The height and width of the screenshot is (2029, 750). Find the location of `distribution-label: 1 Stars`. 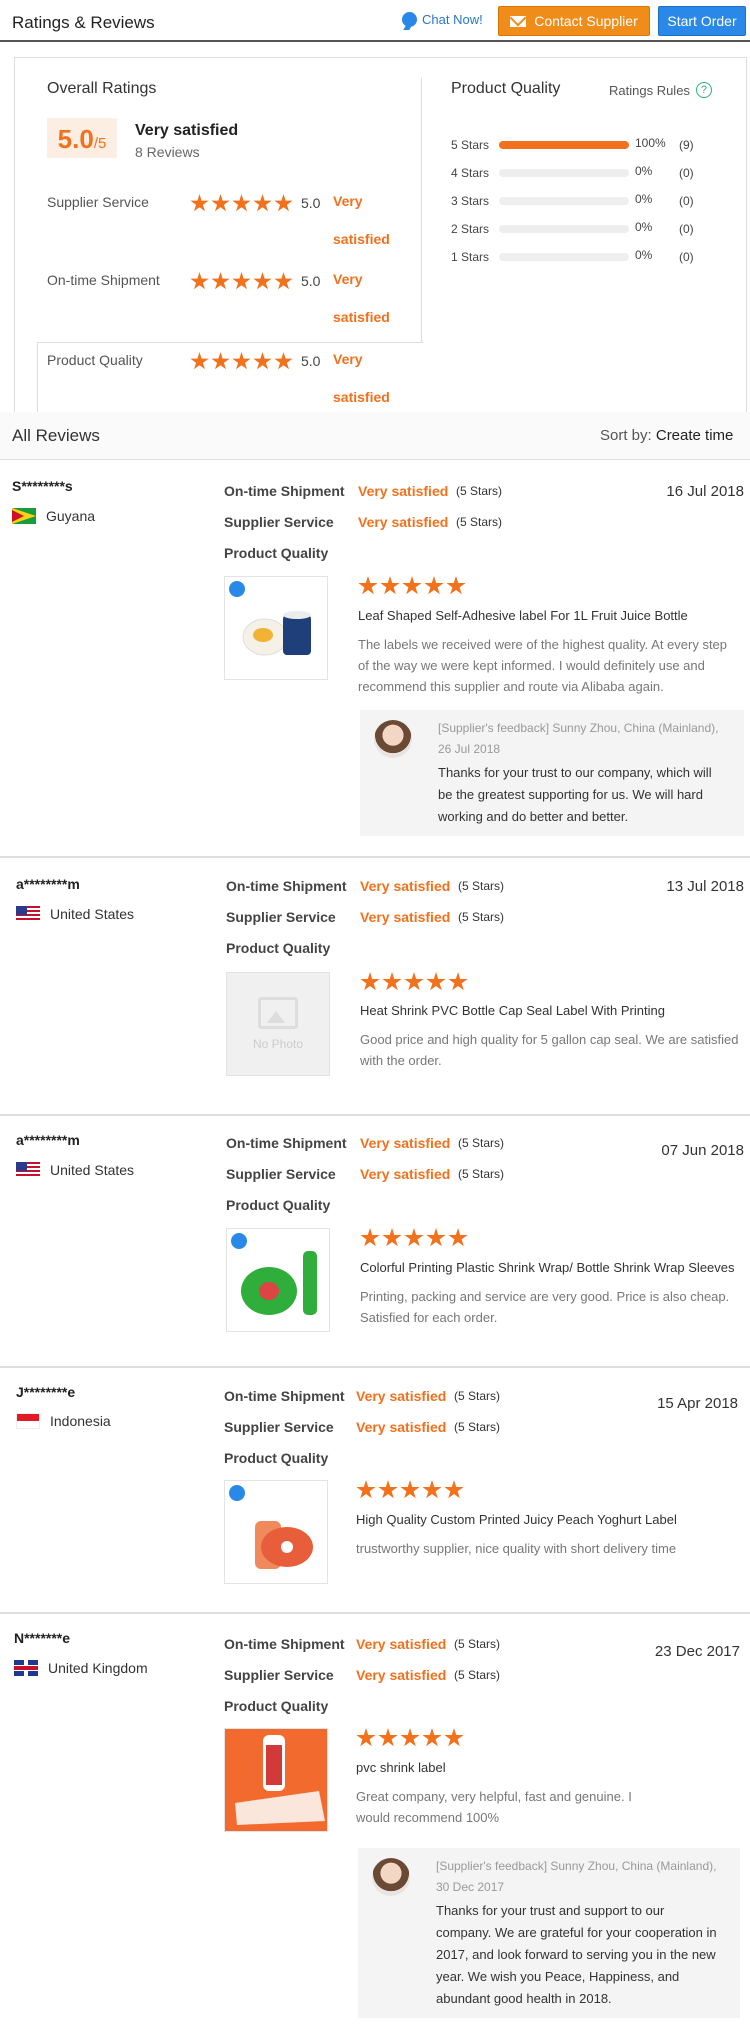

distribution-label: 1 Stars is located at coordinates (470, 257).